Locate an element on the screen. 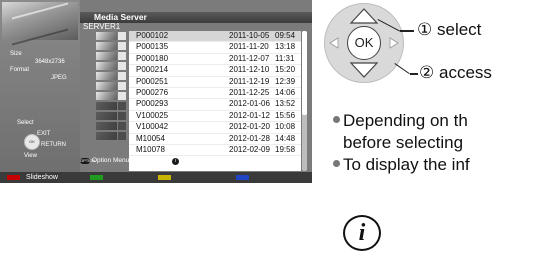 Image resolution: width=537 pixels, height=253 pixels. size-label: Size is located at coordinates (16, 54).